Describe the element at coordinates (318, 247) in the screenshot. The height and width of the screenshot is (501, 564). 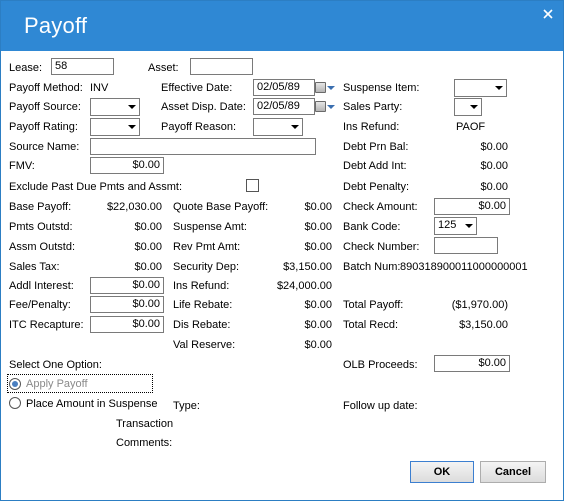
I see `rev-pmt-amt-value: $0.00` at that location.